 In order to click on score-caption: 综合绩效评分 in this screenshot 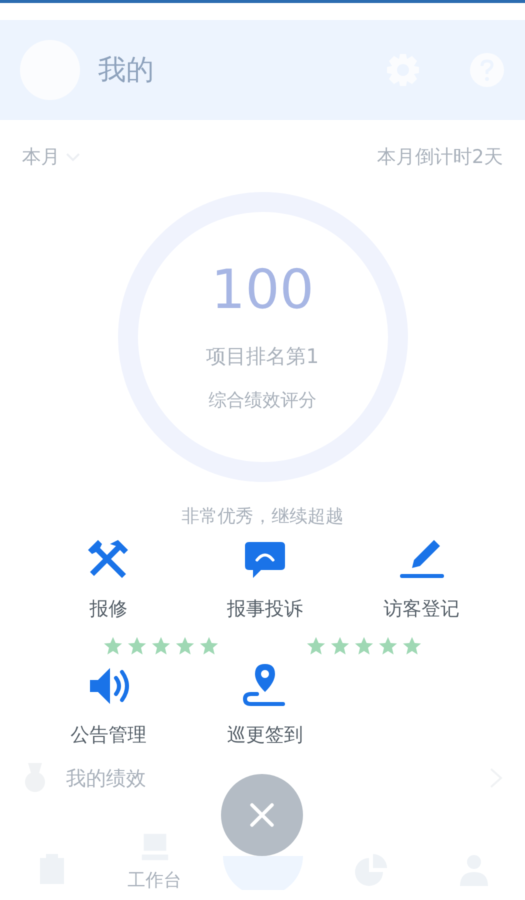, I will do `click(262, 400)`.